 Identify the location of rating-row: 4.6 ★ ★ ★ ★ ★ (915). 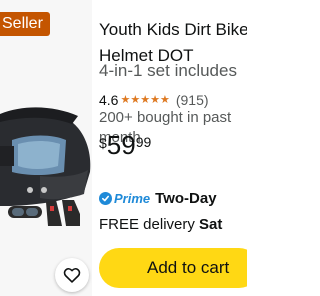
(154, 100).